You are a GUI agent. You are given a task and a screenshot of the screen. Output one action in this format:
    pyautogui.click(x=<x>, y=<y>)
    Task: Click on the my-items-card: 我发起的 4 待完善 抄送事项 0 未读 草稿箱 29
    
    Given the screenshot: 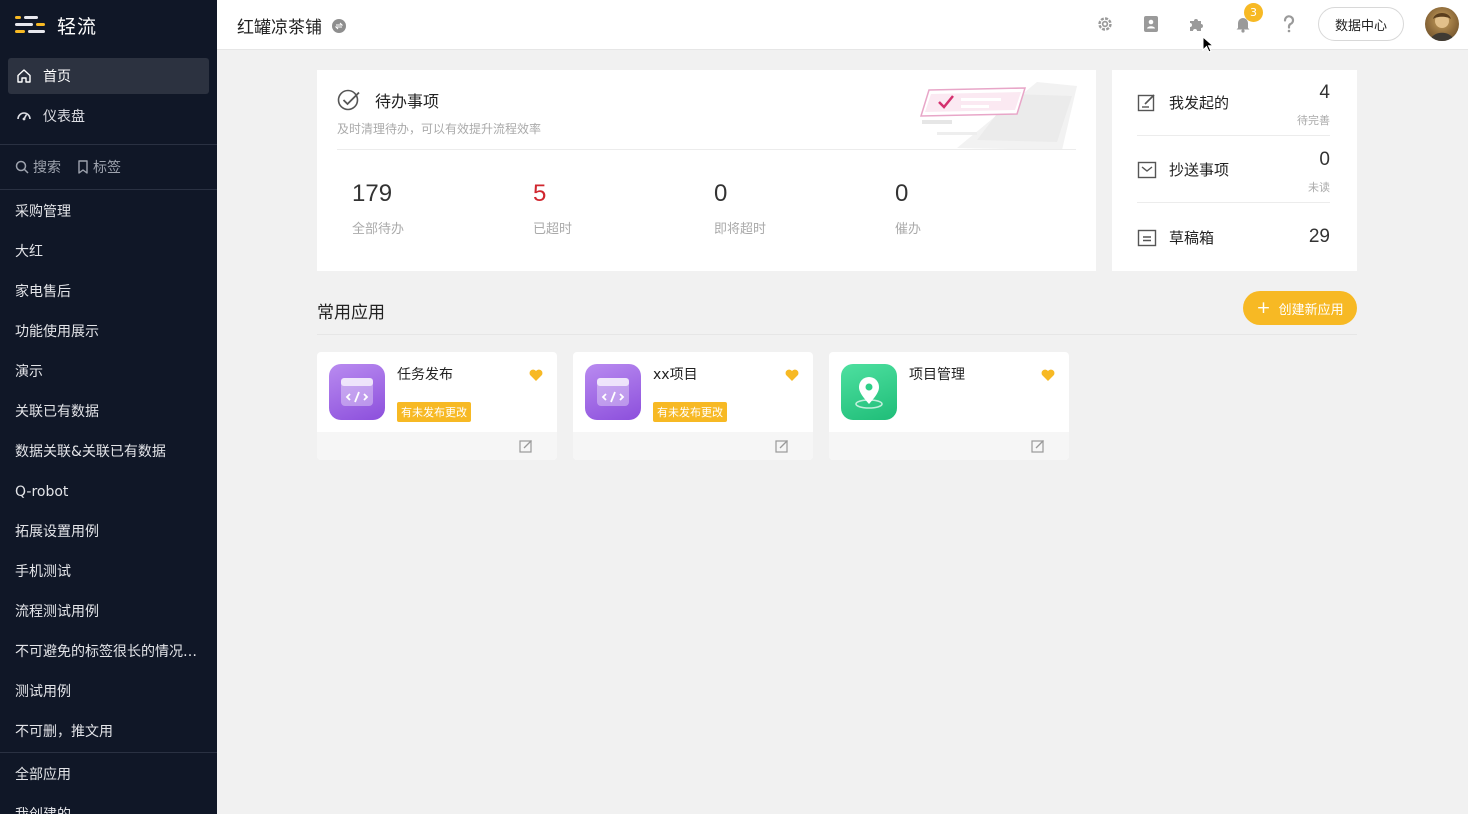 What is the action you would take?
    pyautogui.click(x=1234, y=170)
    